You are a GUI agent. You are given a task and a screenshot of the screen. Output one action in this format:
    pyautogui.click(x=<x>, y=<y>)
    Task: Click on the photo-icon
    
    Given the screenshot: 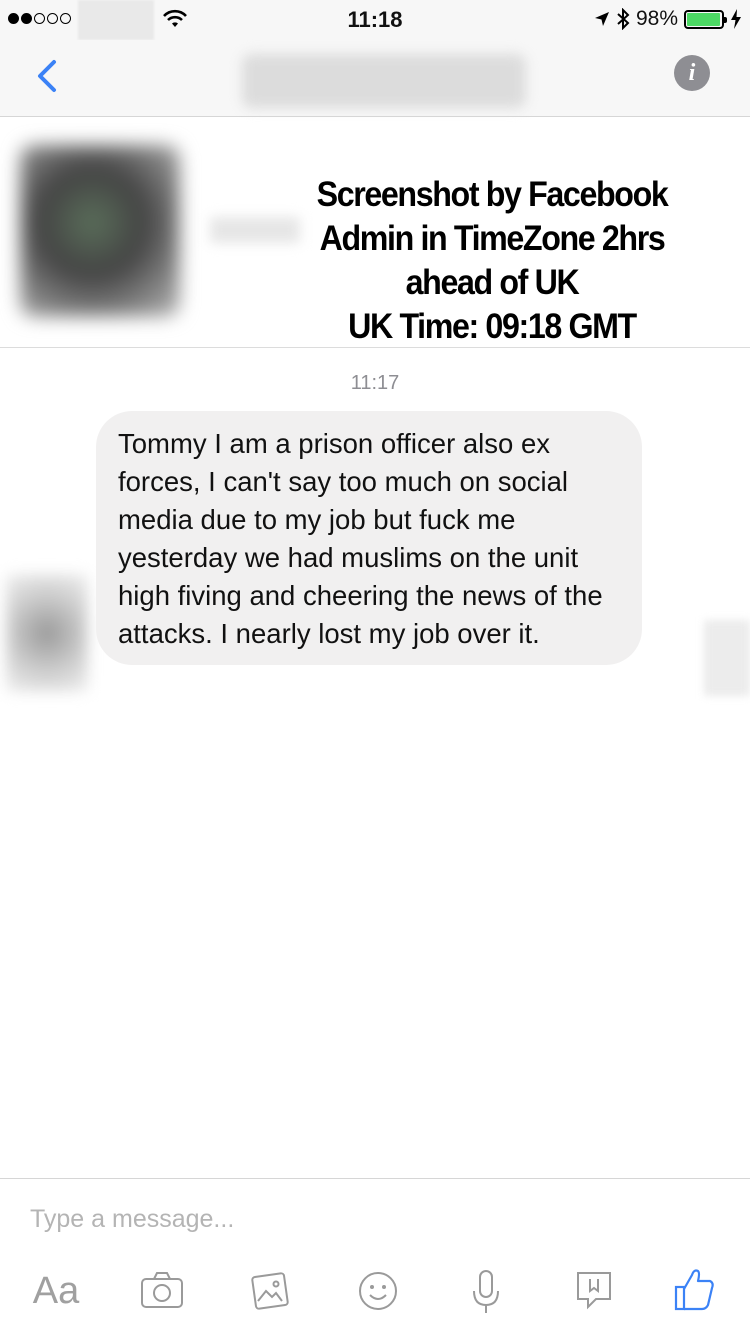 What is the action you would take?
    pyautogui.click(x=270, y=1291)
    